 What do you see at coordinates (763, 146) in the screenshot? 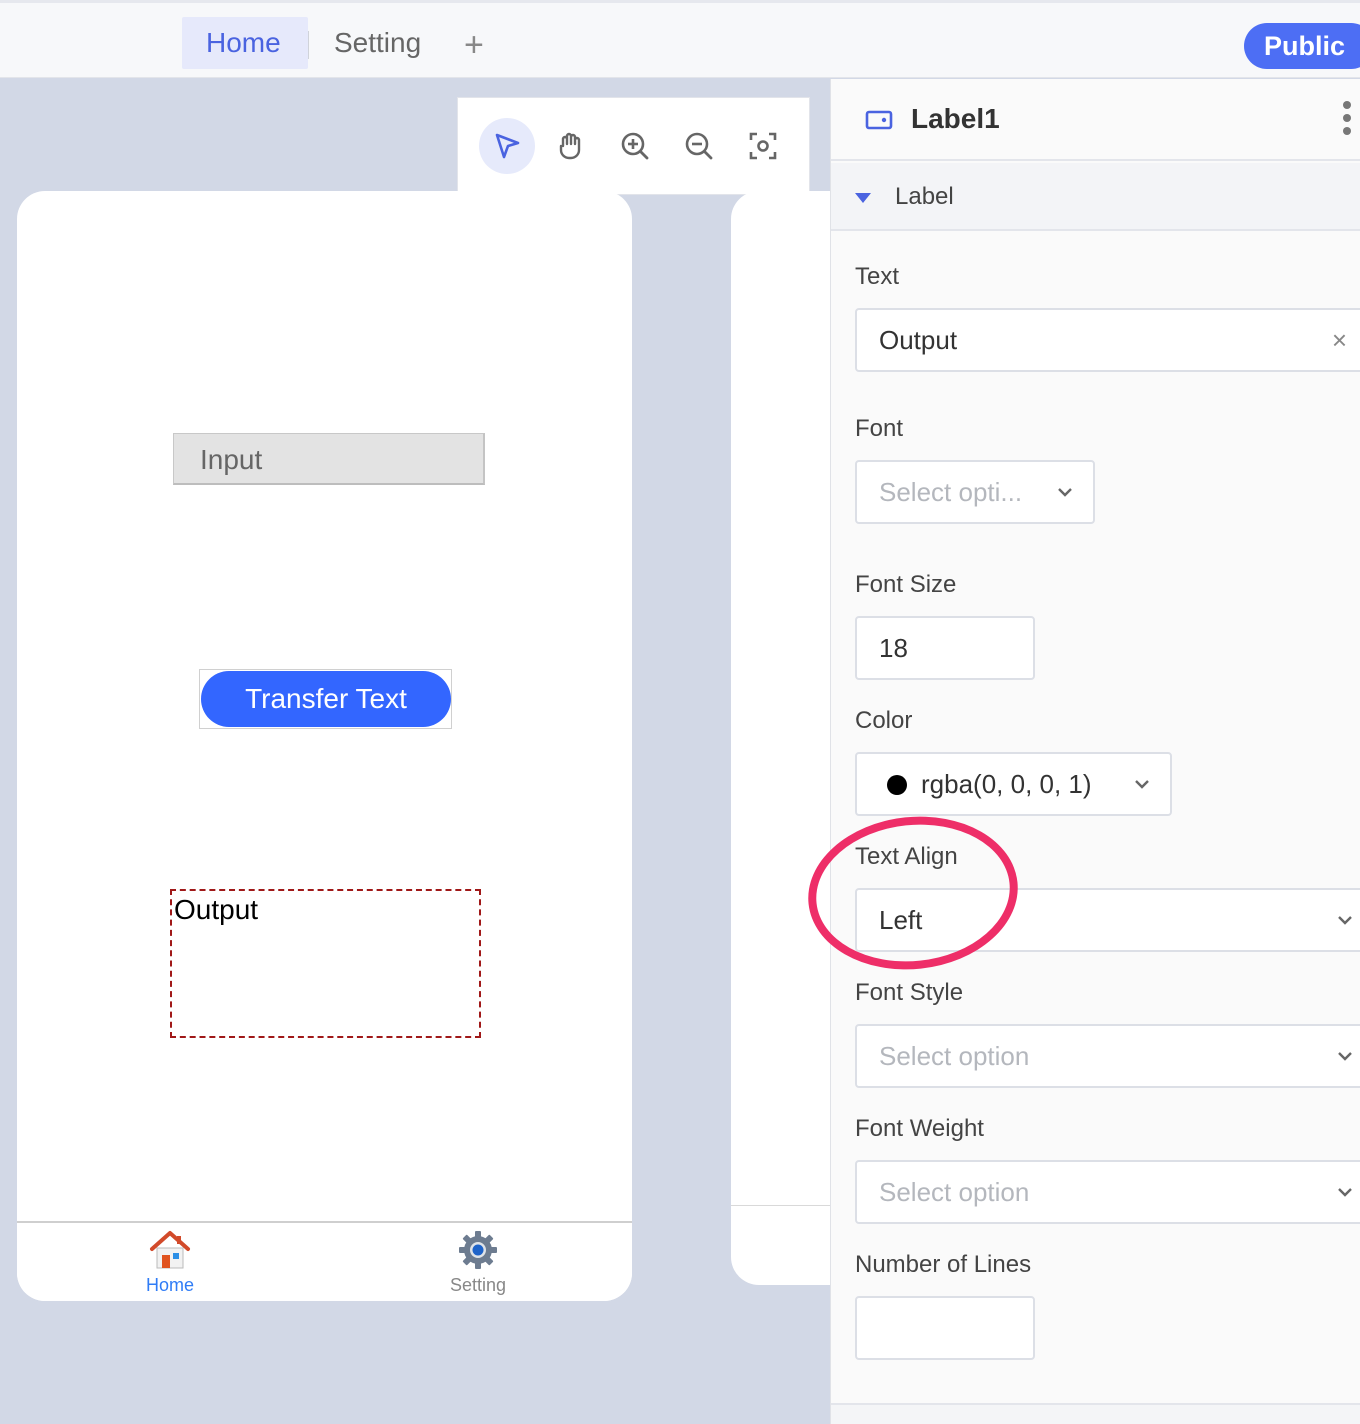
I see `fit-screen-icon` at bounding box center [763, 146].